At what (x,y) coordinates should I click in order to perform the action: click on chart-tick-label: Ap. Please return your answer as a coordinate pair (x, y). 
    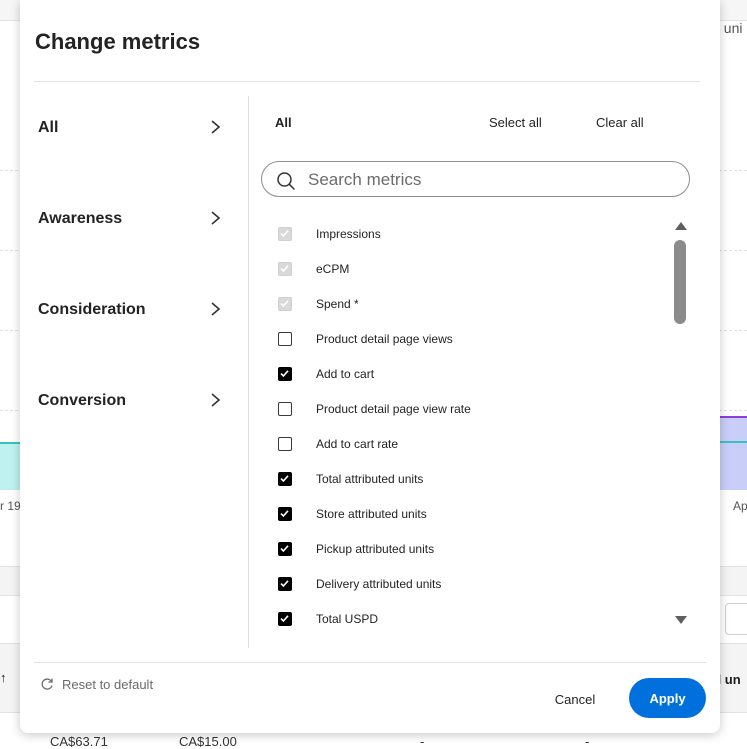
    Looking at the image, I should click on (740, 506).